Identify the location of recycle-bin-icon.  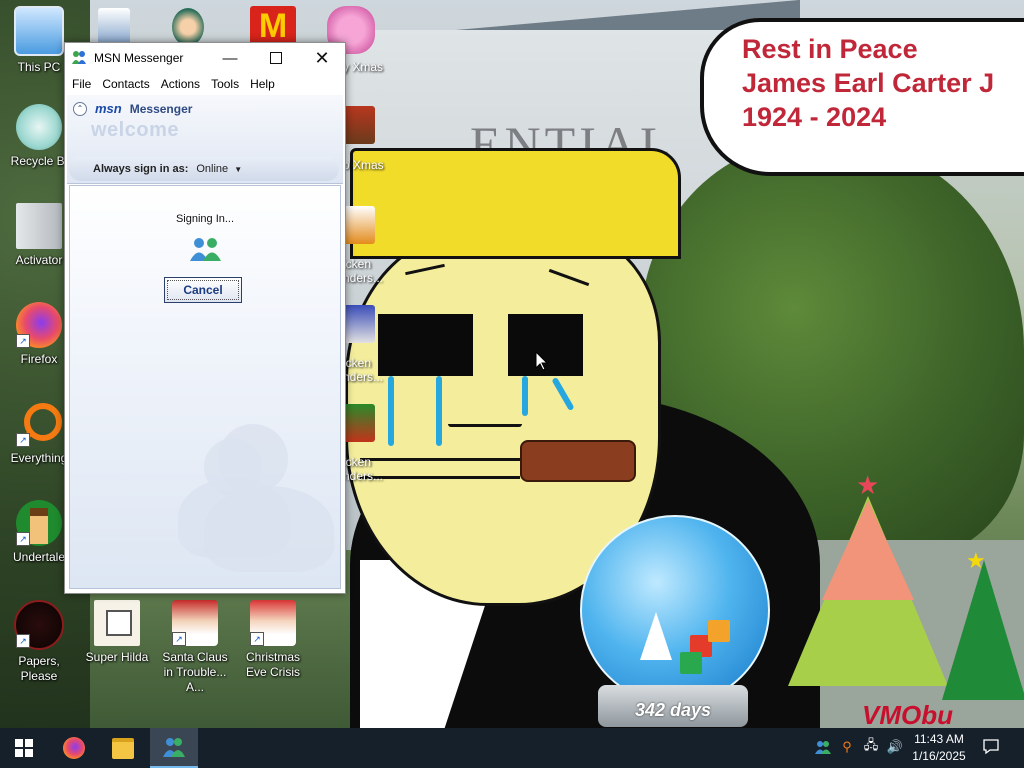
(39, 127).